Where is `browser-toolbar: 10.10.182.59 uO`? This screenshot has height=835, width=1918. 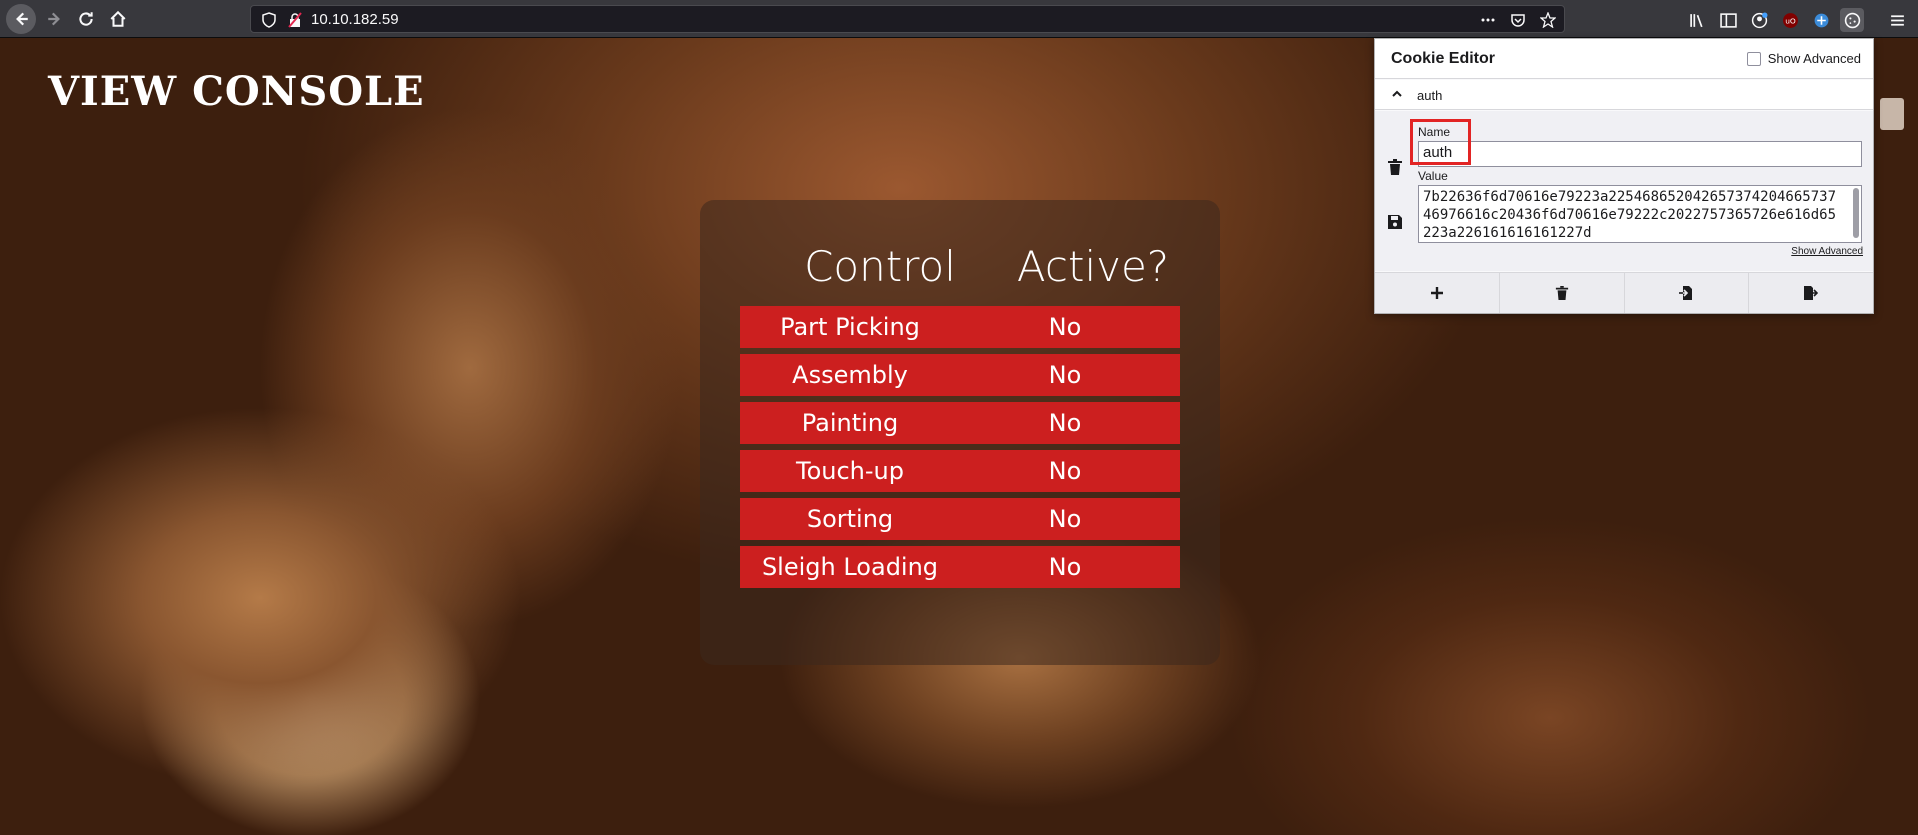 browser-toolbar: 10.10.182.59 uO is located at coordinates (959, 19).